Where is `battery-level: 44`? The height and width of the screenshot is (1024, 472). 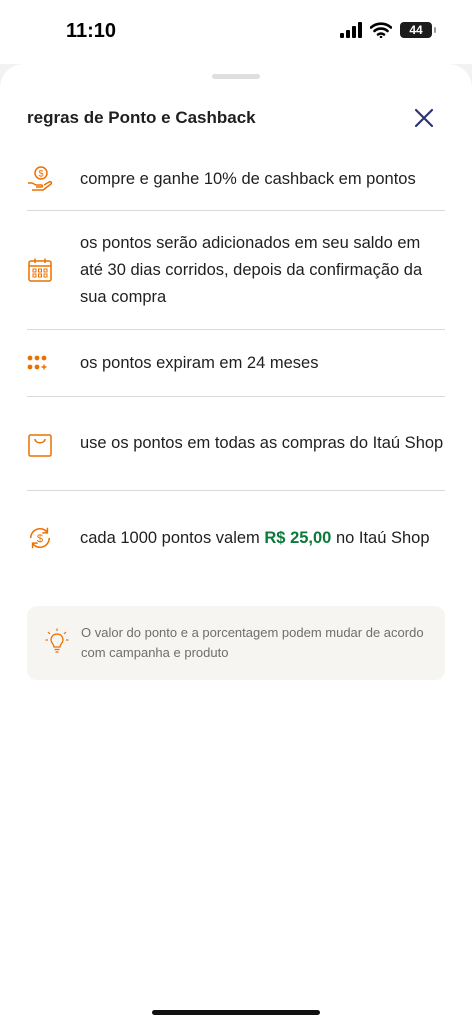
battery-level: 44 is located at coordinates (416, 30).